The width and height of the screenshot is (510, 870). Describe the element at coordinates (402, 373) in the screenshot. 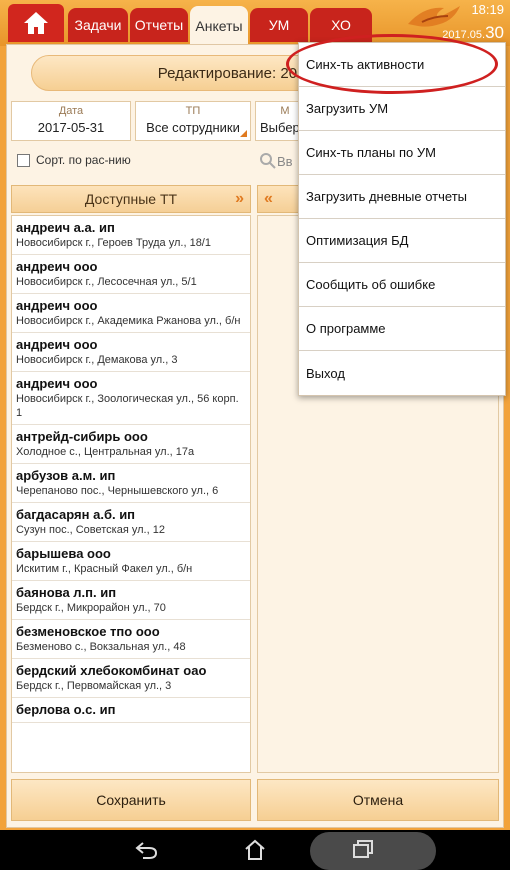

I see `menu-item-exit: Выход` at that location.